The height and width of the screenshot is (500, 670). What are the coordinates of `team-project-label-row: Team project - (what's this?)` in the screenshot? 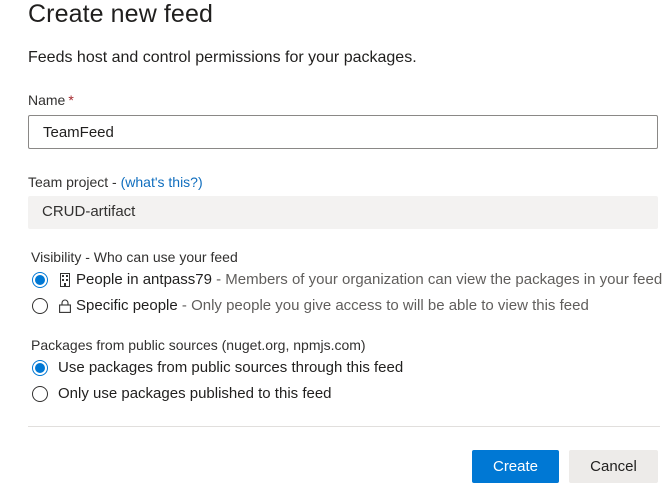 It's located at (115, 182).